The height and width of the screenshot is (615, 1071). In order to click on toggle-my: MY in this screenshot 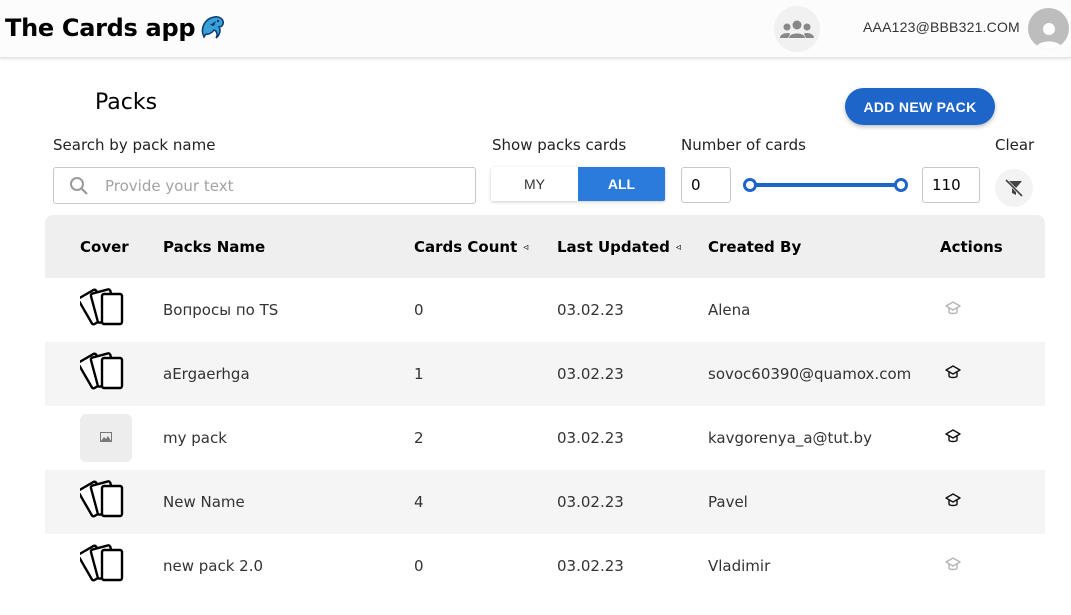, I will do `click(534, 184)`.